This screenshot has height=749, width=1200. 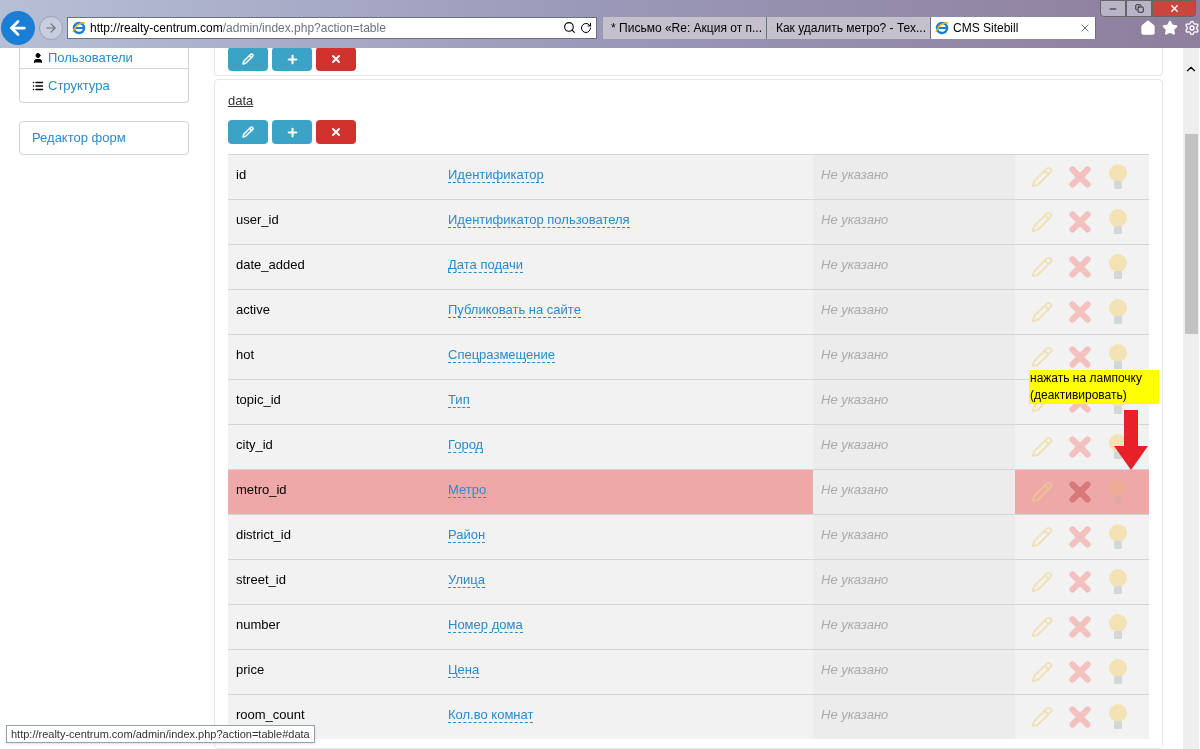 I want to click on field-name: number, so click(x=258, y=624).